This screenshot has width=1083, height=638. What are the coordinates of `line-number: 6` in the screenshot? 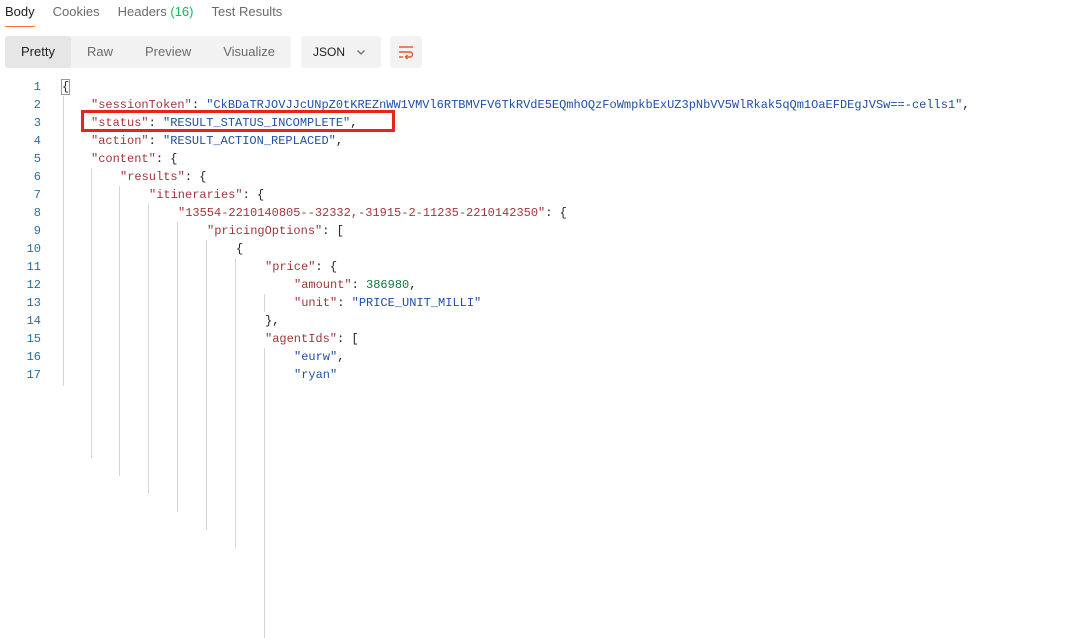 It's located at (37, 177).